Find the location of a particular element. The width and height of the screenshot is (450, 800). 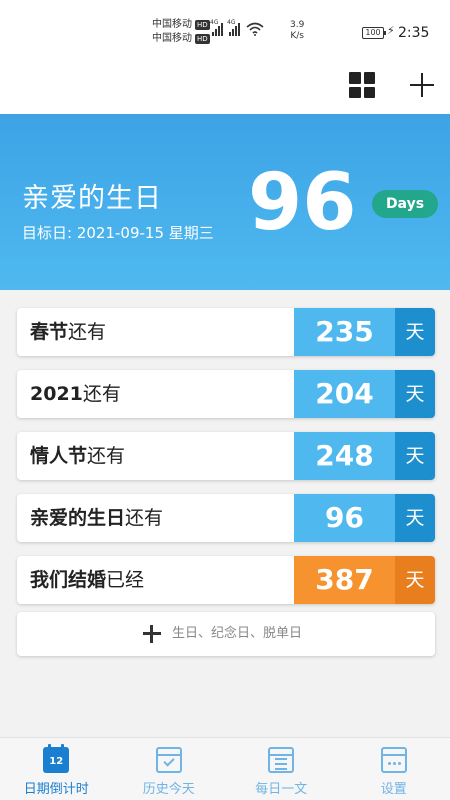

event-row: 亲爱的生日还有 96 天 is located at coordinates (226, 518).